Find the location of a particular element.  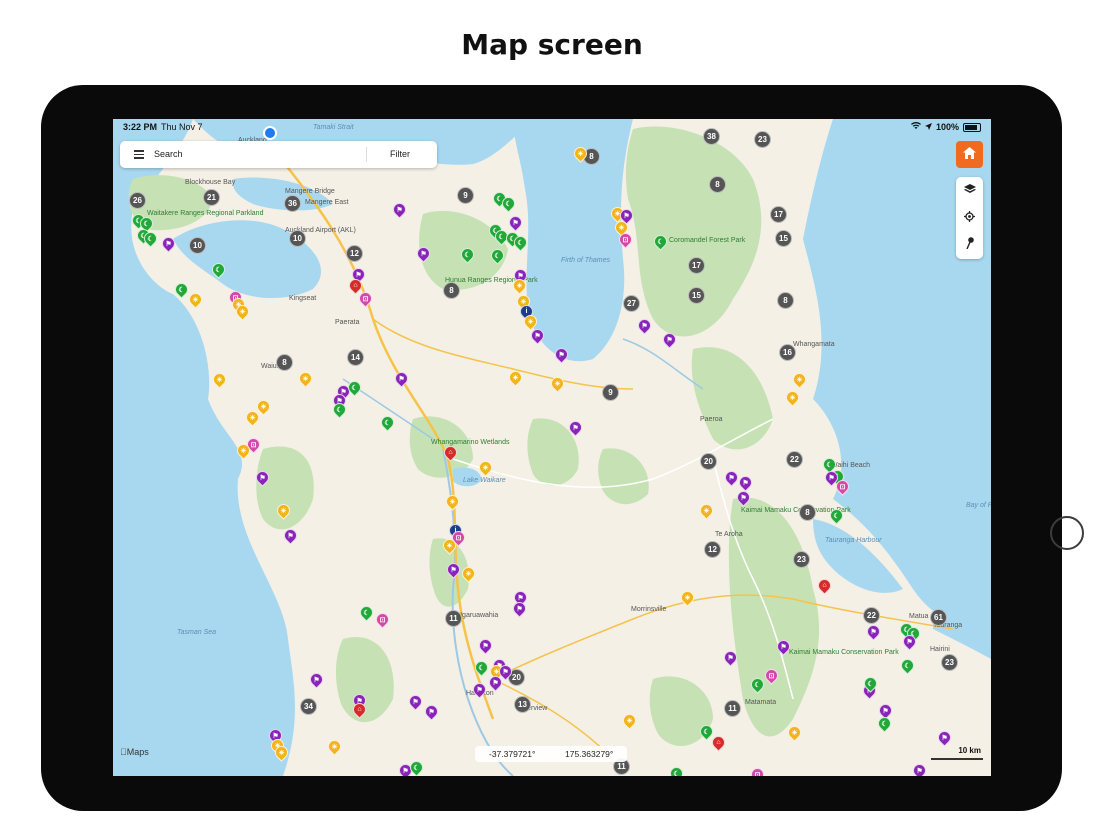

cluster-marker: 21 is located at coordinates (211, 197).